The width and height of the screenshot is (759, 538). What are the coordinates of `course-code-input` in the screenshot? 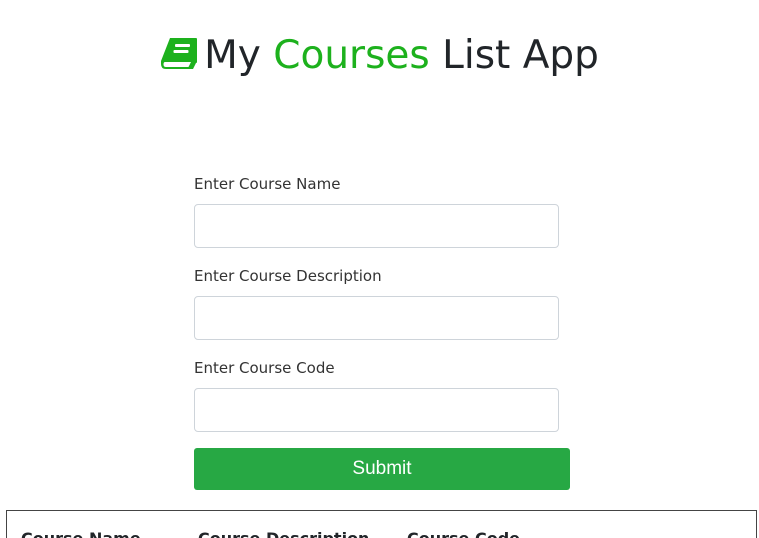 It's located at (376, 410).